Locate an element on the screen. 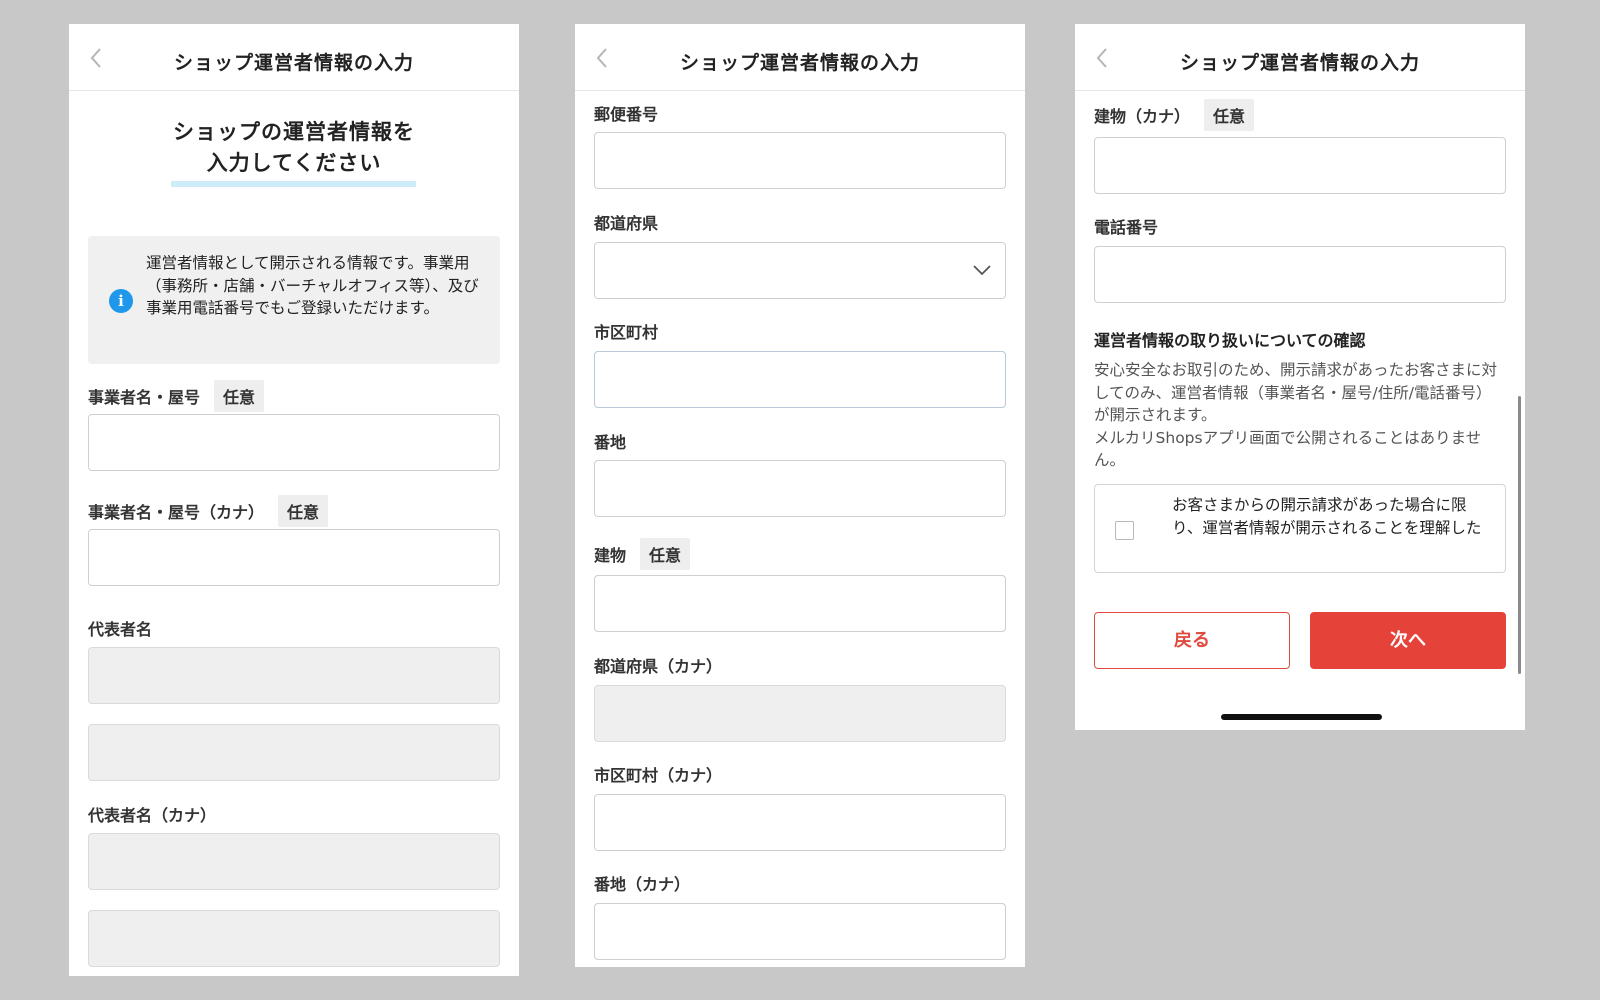 The image size is (1600, 1000). agree-checkbox is located at coordinates (1124, 530).